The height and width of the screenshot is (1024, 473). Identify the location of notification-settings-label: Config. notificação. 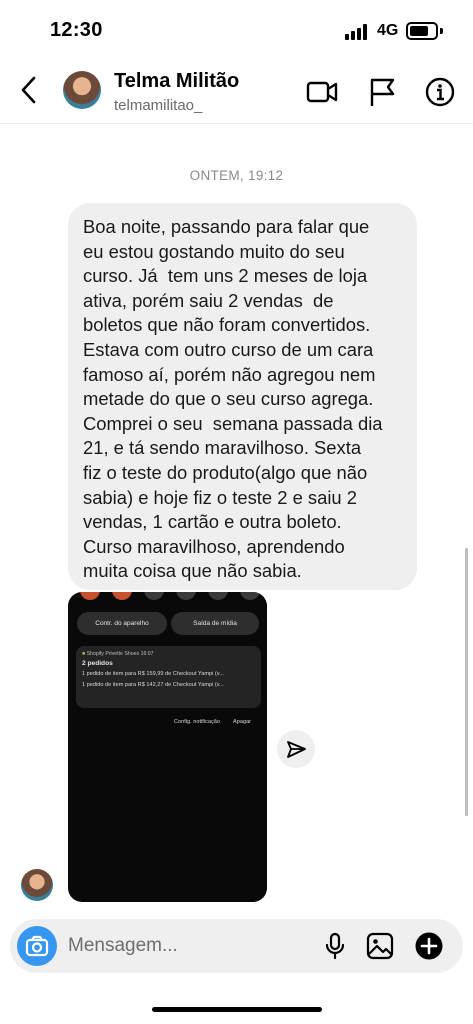
(197, 722).